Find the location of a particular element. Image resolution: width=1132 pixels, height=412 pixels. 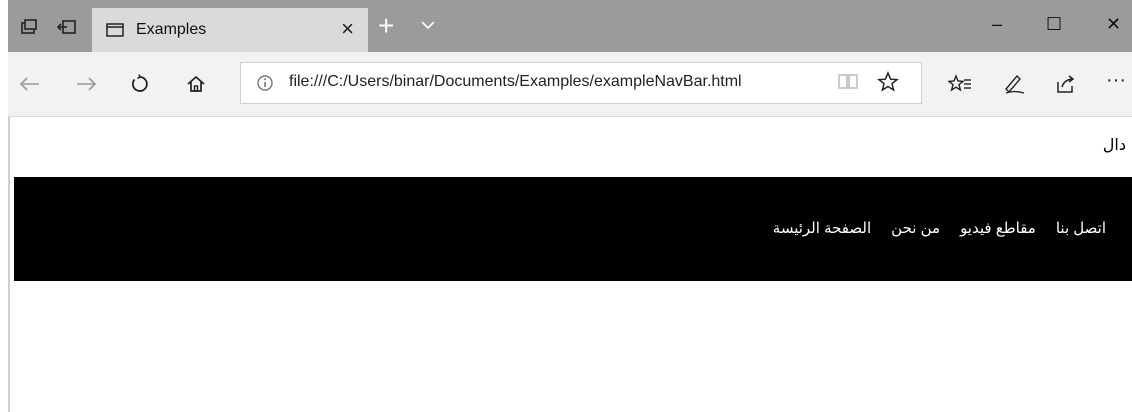

tab-close-icon: × is located at coordinates (347, 29).